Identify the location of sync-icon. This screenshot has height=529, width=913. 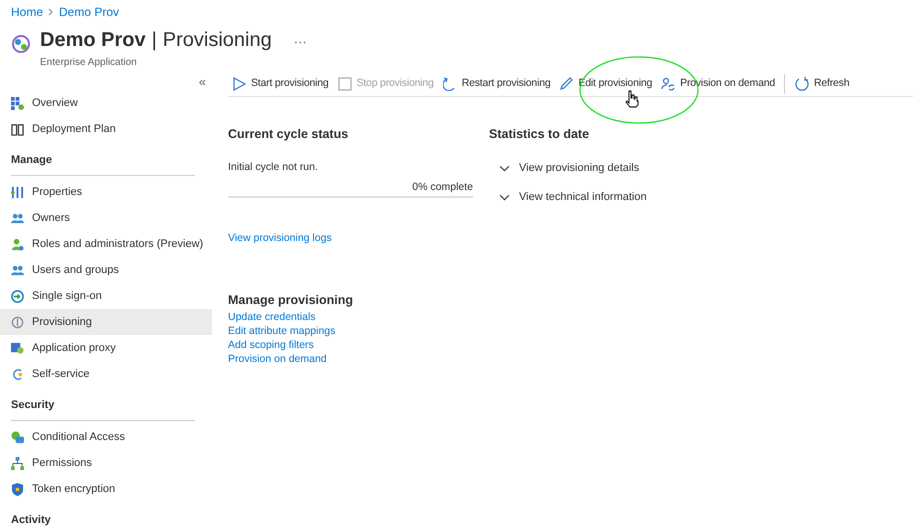
(17, 322).